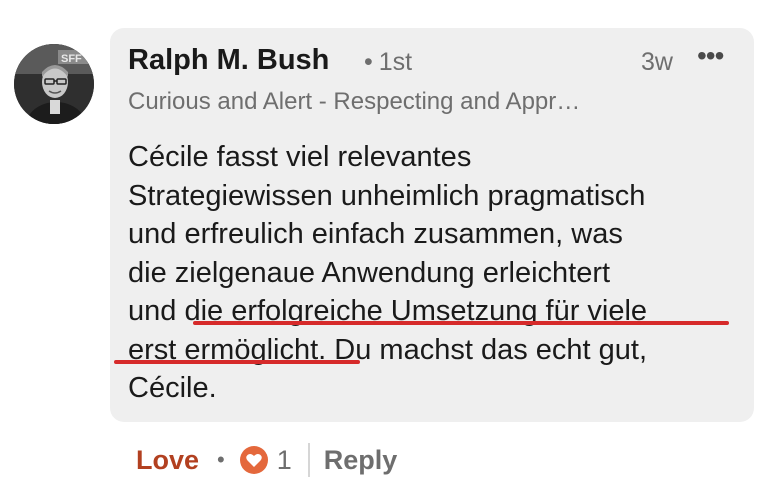 The image size is (768, 486). I want to click on degree-label: 1st, so click(395, 62).